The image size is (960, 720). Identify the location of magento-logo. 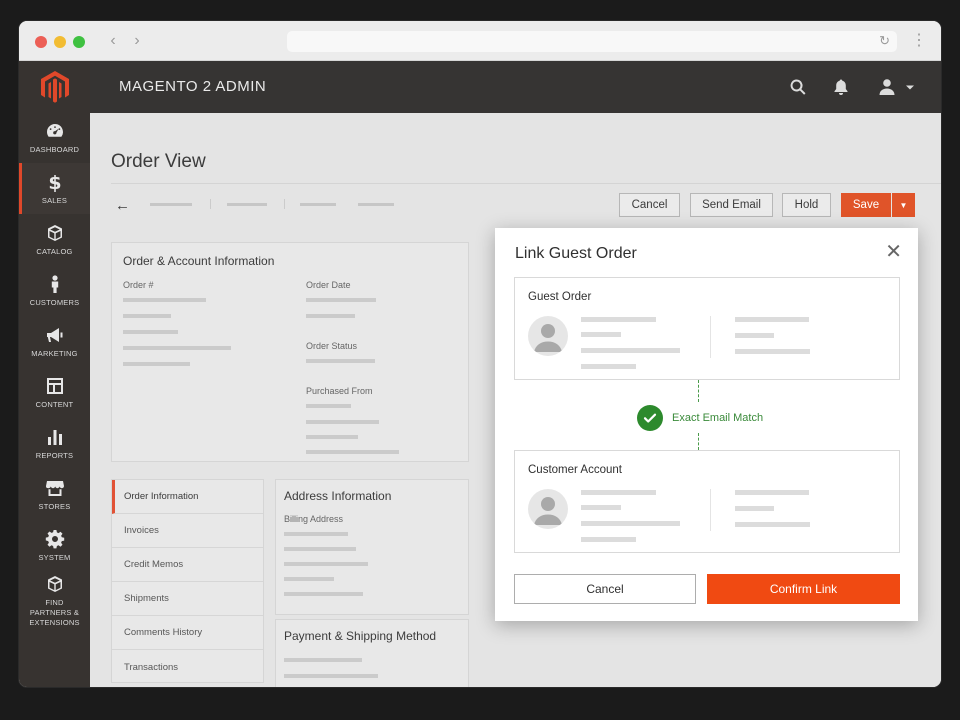
(54, 86).